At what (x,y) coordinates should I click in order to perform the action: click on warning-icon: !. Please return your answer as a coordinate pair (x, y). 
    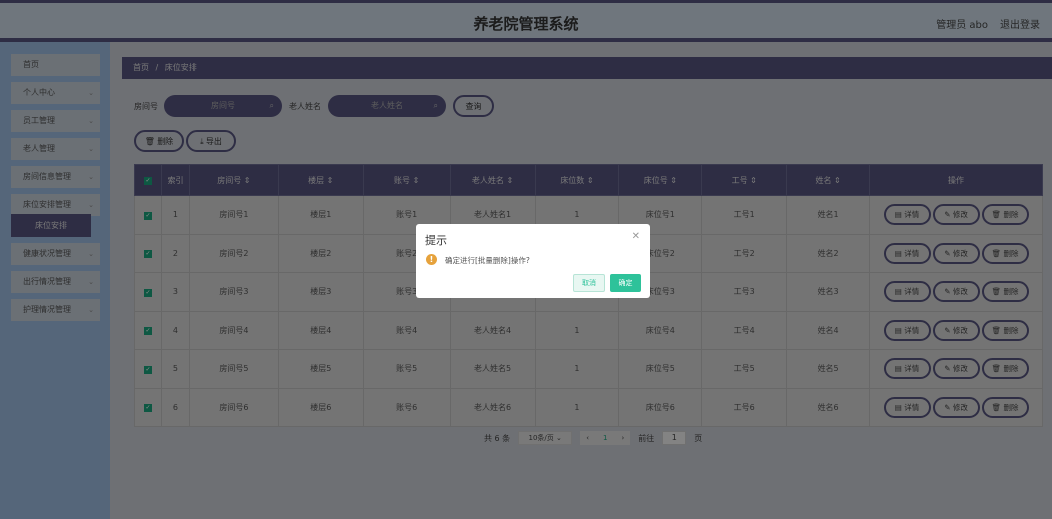
    Looking at the image, I should click on (431, 259).